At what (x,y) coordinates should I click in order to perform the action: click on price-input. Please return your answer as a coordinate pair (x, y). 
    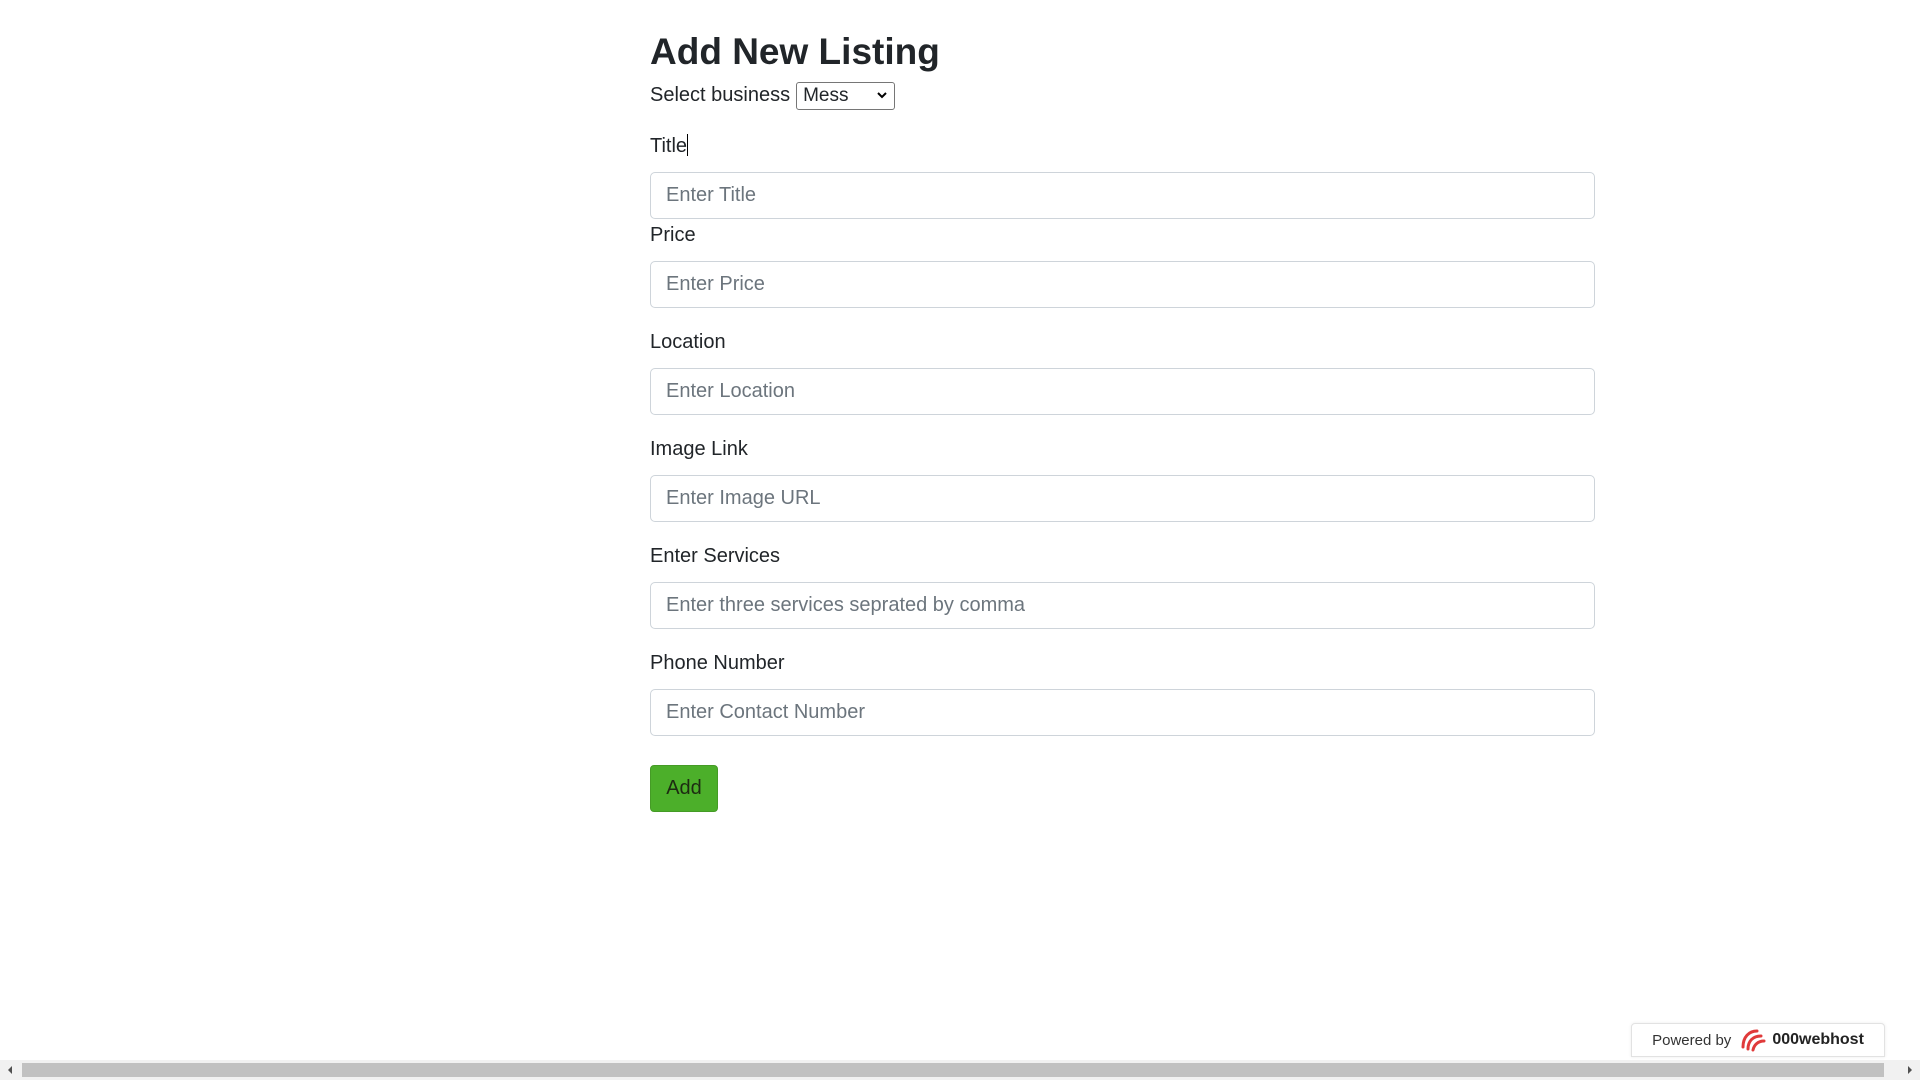
    Looking at the image, I should click on (1122, 284).